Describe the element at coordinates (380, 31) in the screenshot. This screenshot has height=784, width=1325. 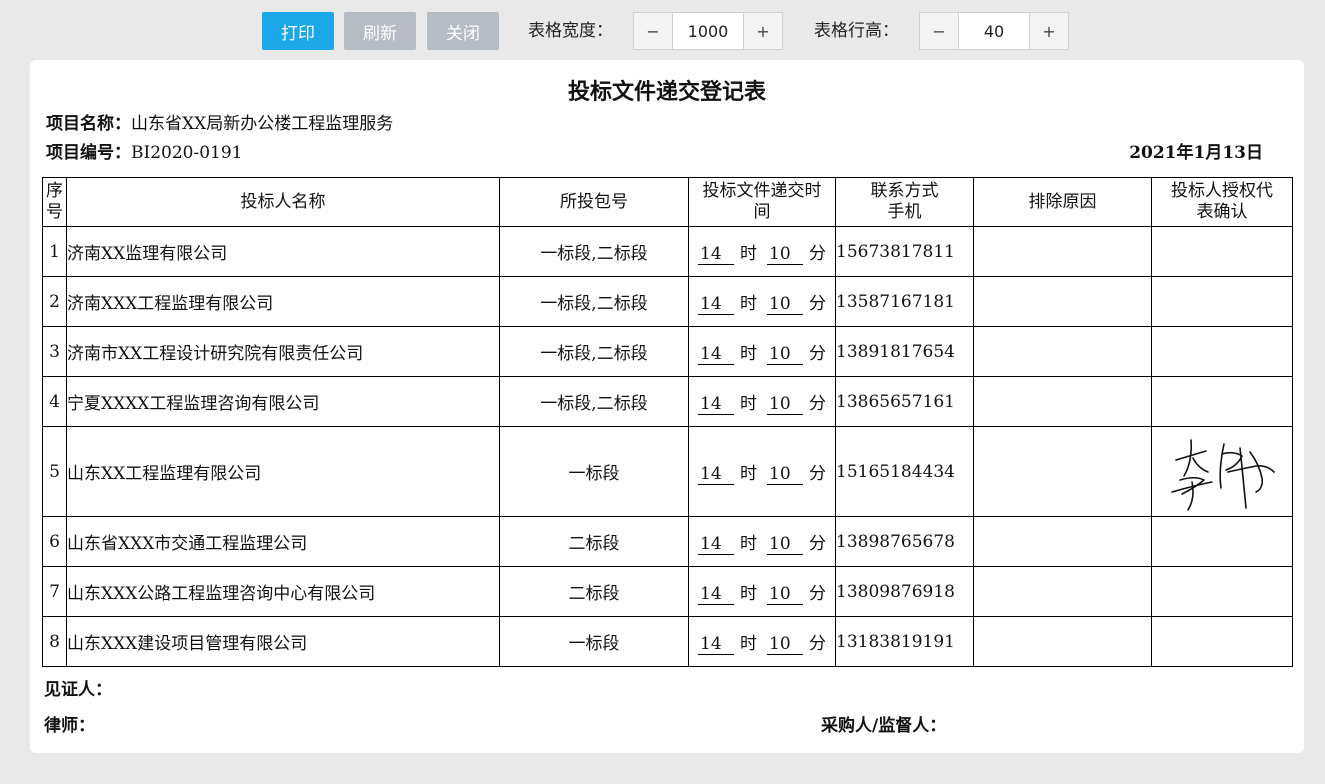
I see `refresh-button: 刷新` at that location.